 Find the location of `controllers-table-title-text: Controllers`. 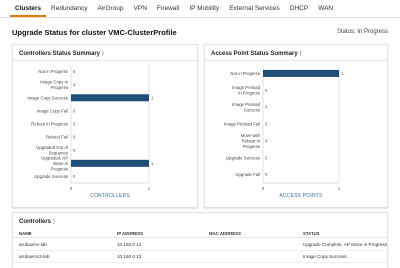

controllers-table-title-text: Controllers is located at coordinates (35, 222).